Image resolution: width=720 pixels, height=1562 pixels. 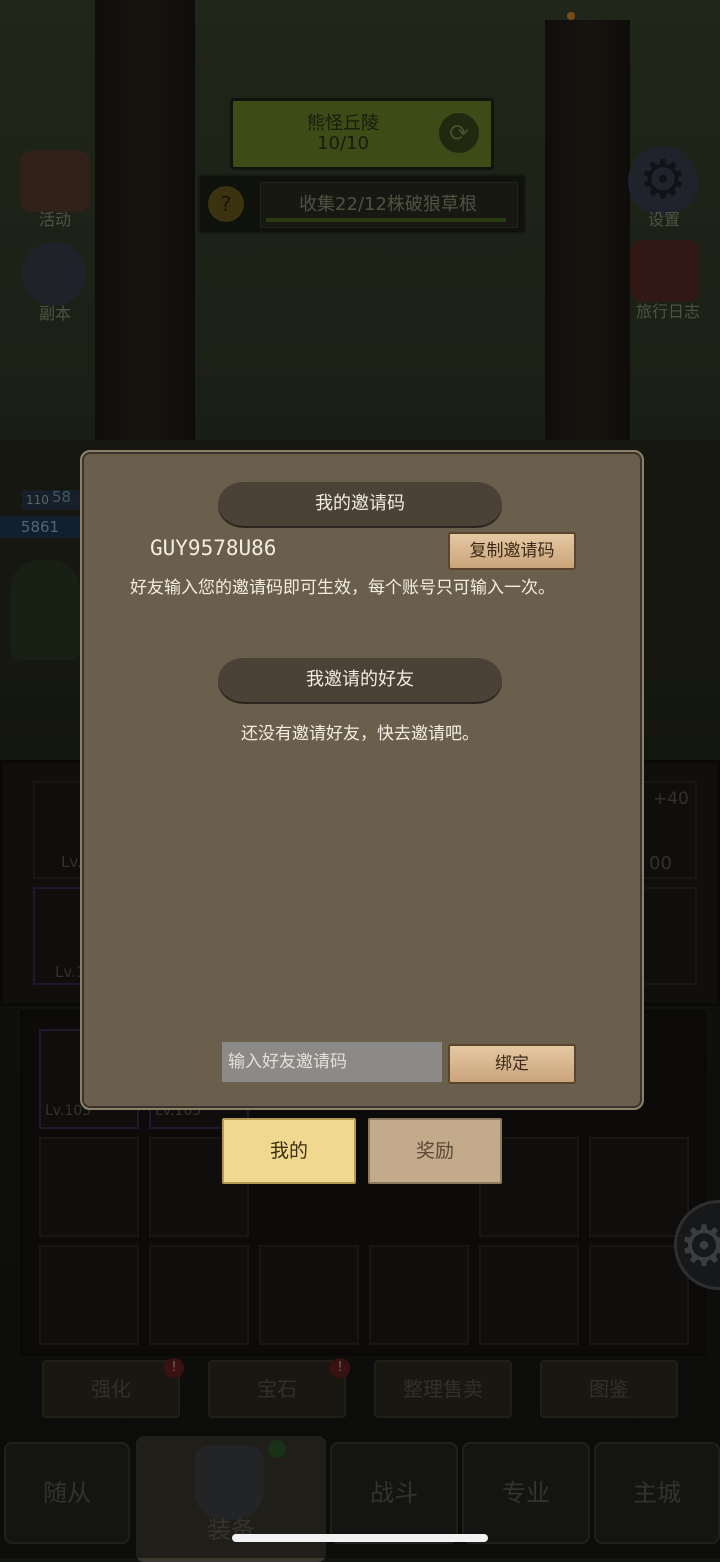 What do you see at coordinates (435, 1151) in the screenshot?
I see `tab-rewards: 奖励` at bounding box center [435, 1151].